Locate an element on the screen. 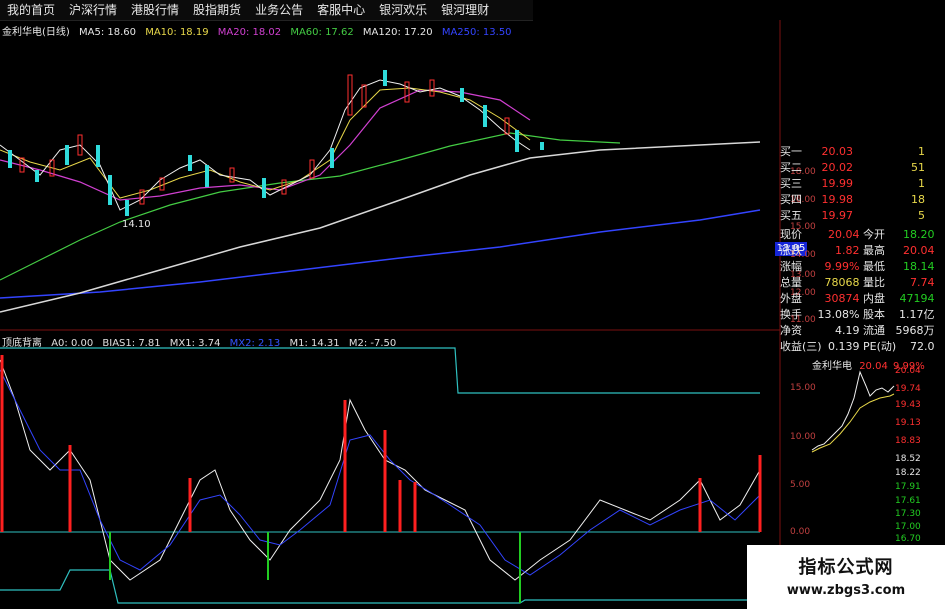  stat-value: 7.74 is located at coordinates (922, 282).